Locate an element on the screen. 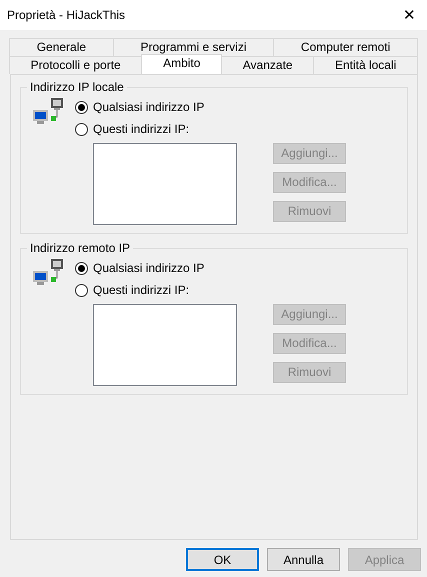 This screenshot has height=577, width=427. close-button: ✕ is located at coordinates (409, 15).